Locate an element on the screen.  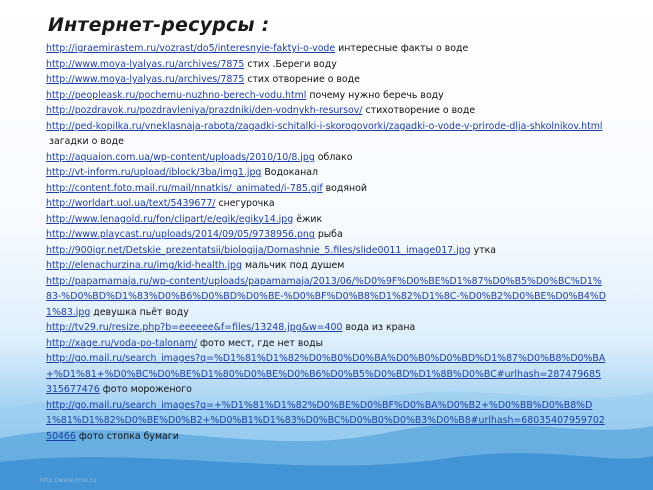
resource-description: фото мест, где нет воды is located at coordinates (261, 343).